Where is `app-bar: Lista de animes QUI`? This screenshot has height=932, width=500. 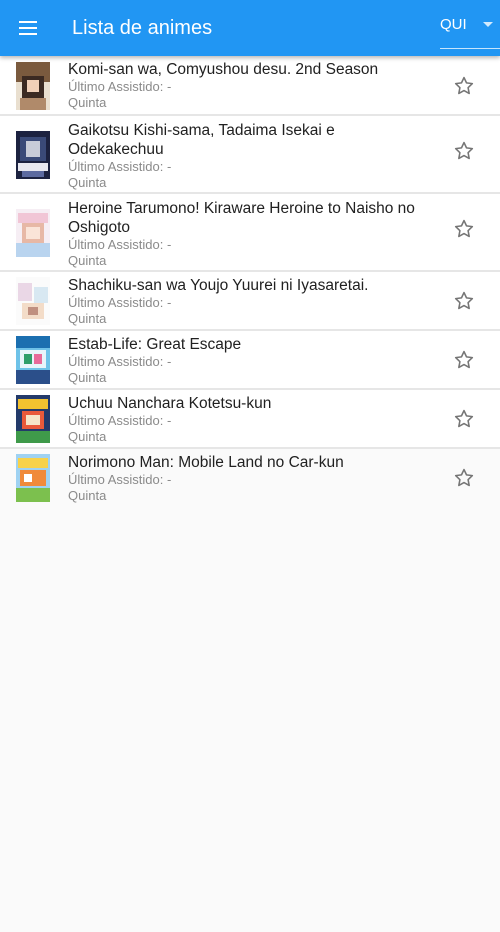
app-bar: Lista de animes QUI is located at coordinates (250, 28).